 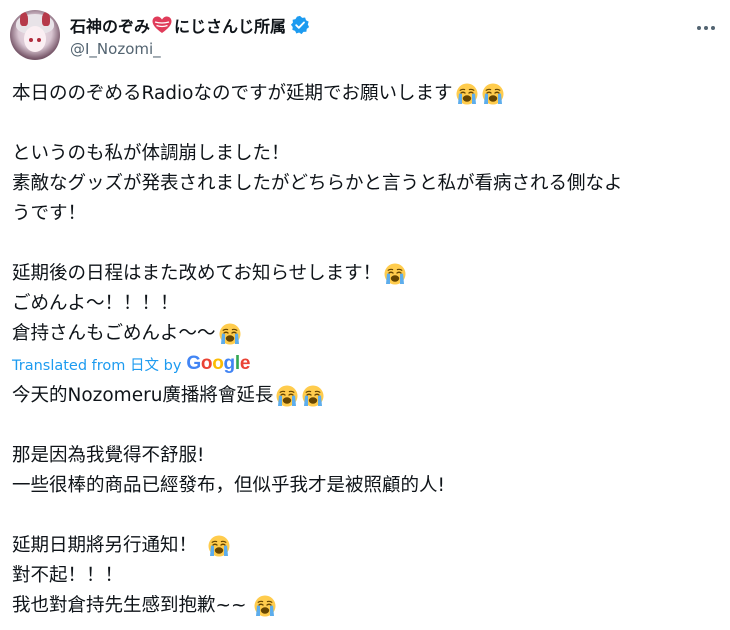 What do you see at coordinates (218, 363) in the screenshot?
I see `google-logo: Google` at bounding box center [218, 363].